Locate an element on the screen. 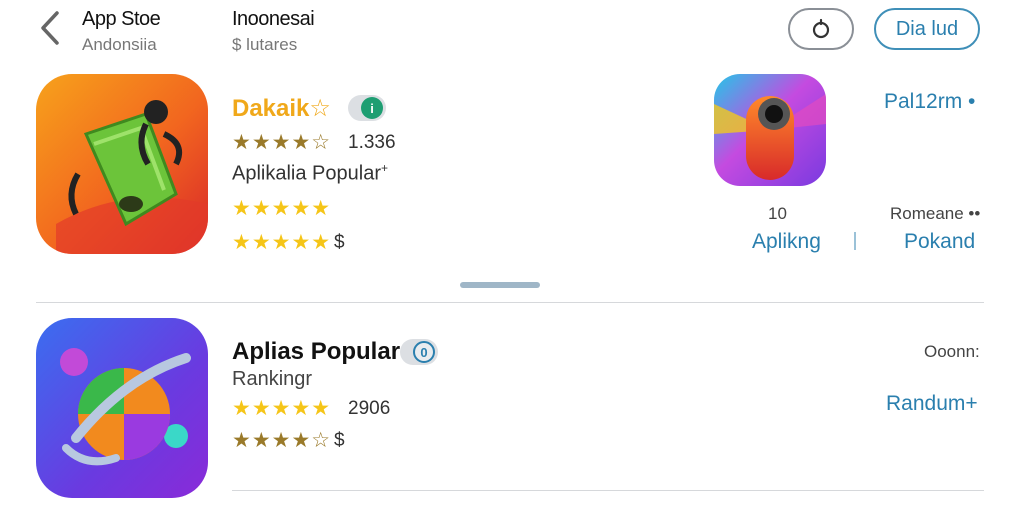 Image resolution: width=1024 pixels, height=512 pixels. page-title: App Stoe is located at coordinates (121, 19).